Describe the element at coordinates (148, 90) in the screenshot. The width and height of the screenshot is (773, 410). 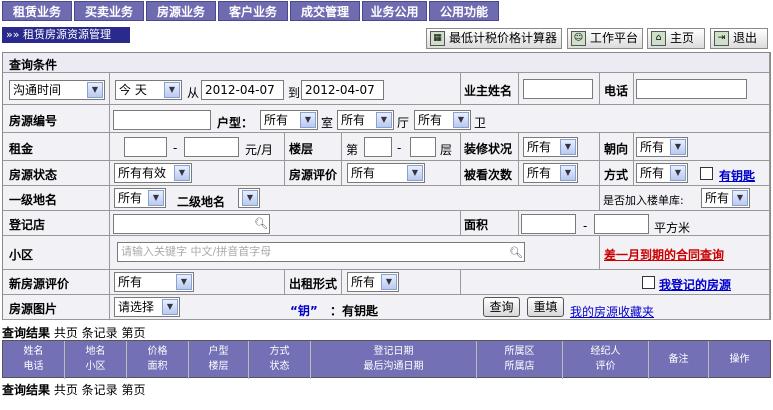
I see `period-select: 今 天 ▼` at that location.